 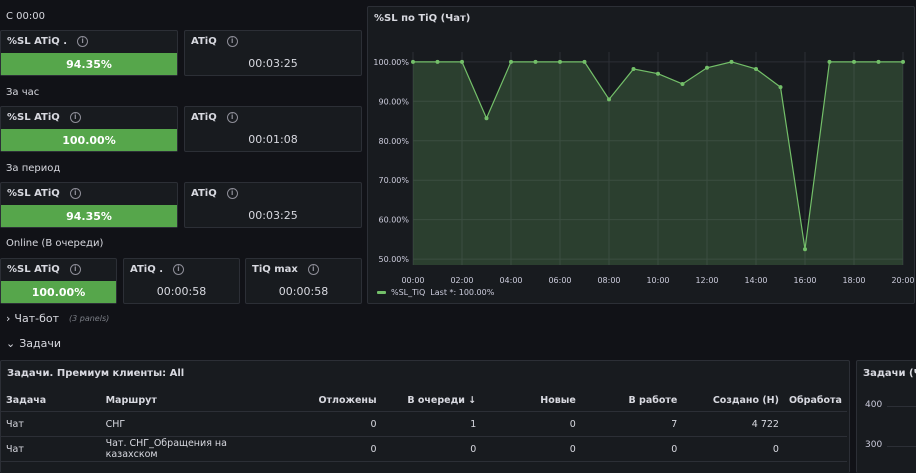 I want to click on table-cell: Чат. СНГ_Обращения на казахском, so click(x=190, y=449).